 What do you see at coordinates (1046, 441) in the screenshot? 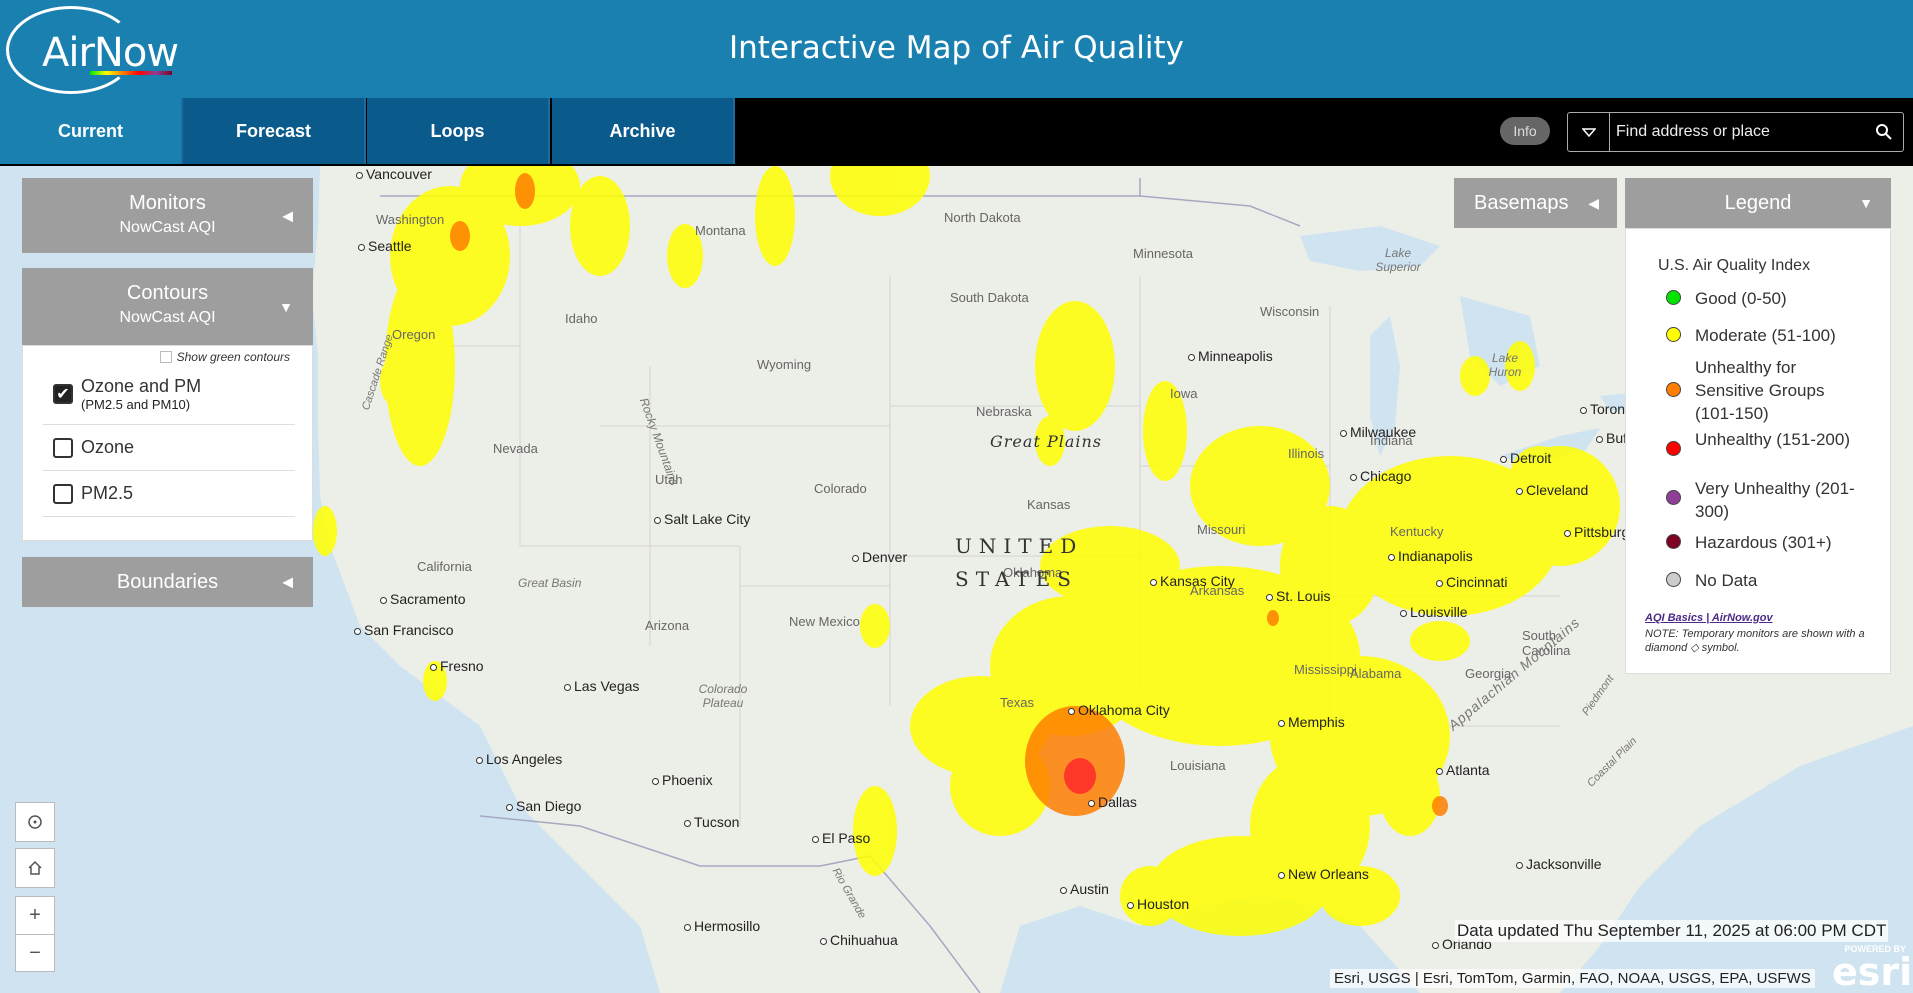
I see `plains-label: Great Plains` at bounding box center [1046, 441].